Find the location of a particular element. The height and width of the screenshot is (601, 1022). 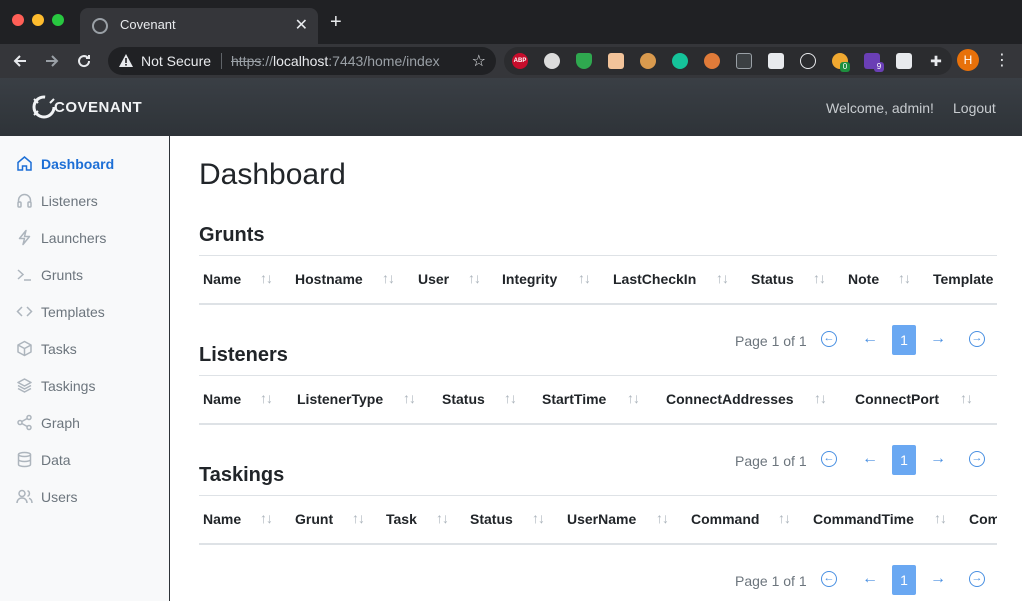

sidebar-item-dashboard: Dashboard is located at coordinates (84, 163).